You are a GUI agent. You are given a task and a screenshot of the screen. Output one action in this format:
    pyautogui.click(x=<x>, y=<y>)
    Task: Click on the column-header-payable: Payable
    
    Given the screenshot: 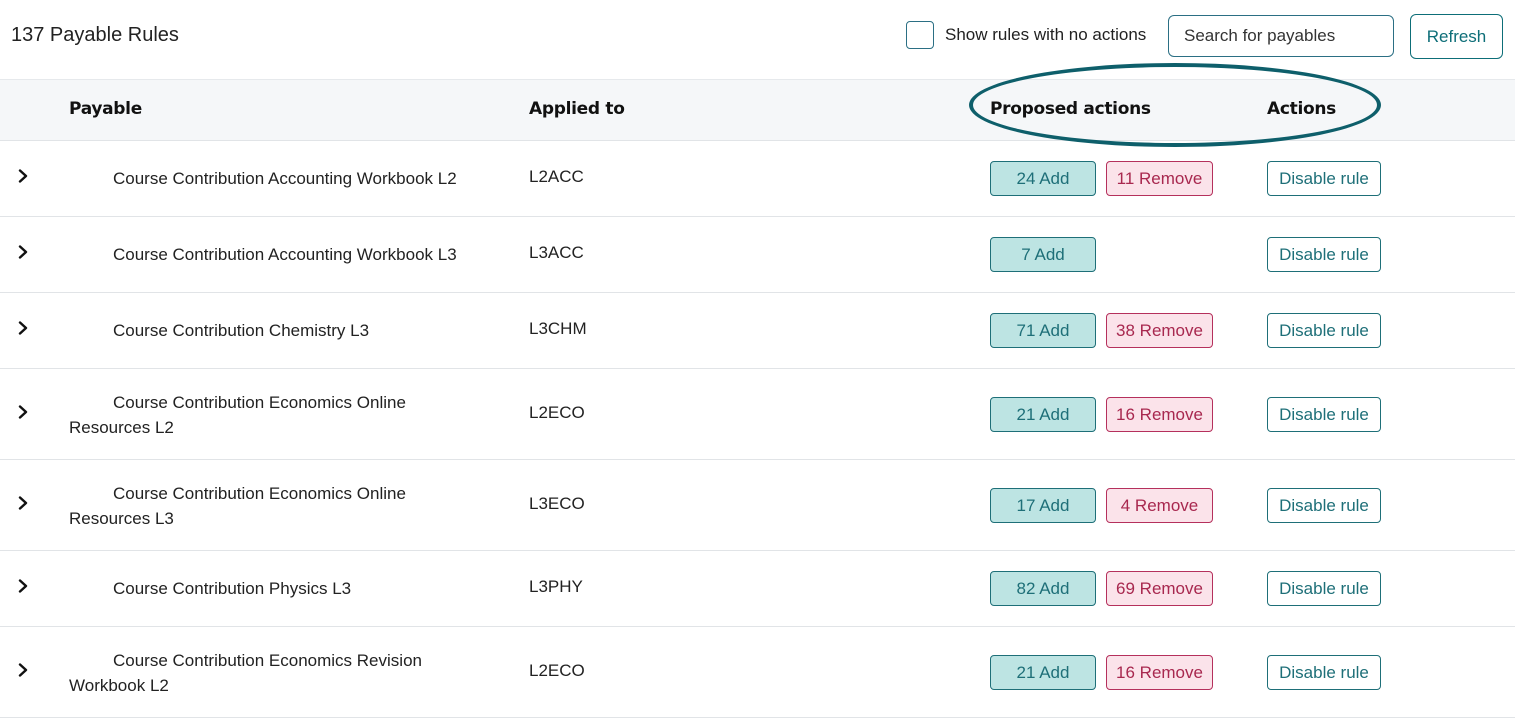 What is the action you would take?
    pyautogui.click(x=105, y=109)
    